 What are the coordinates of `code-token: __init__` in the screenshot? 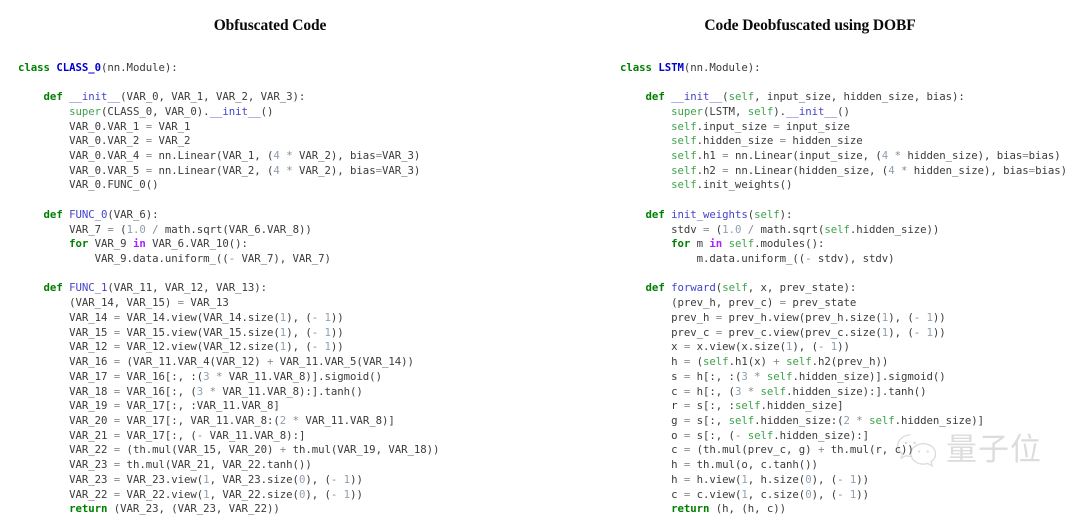 It's located at (95, 97).